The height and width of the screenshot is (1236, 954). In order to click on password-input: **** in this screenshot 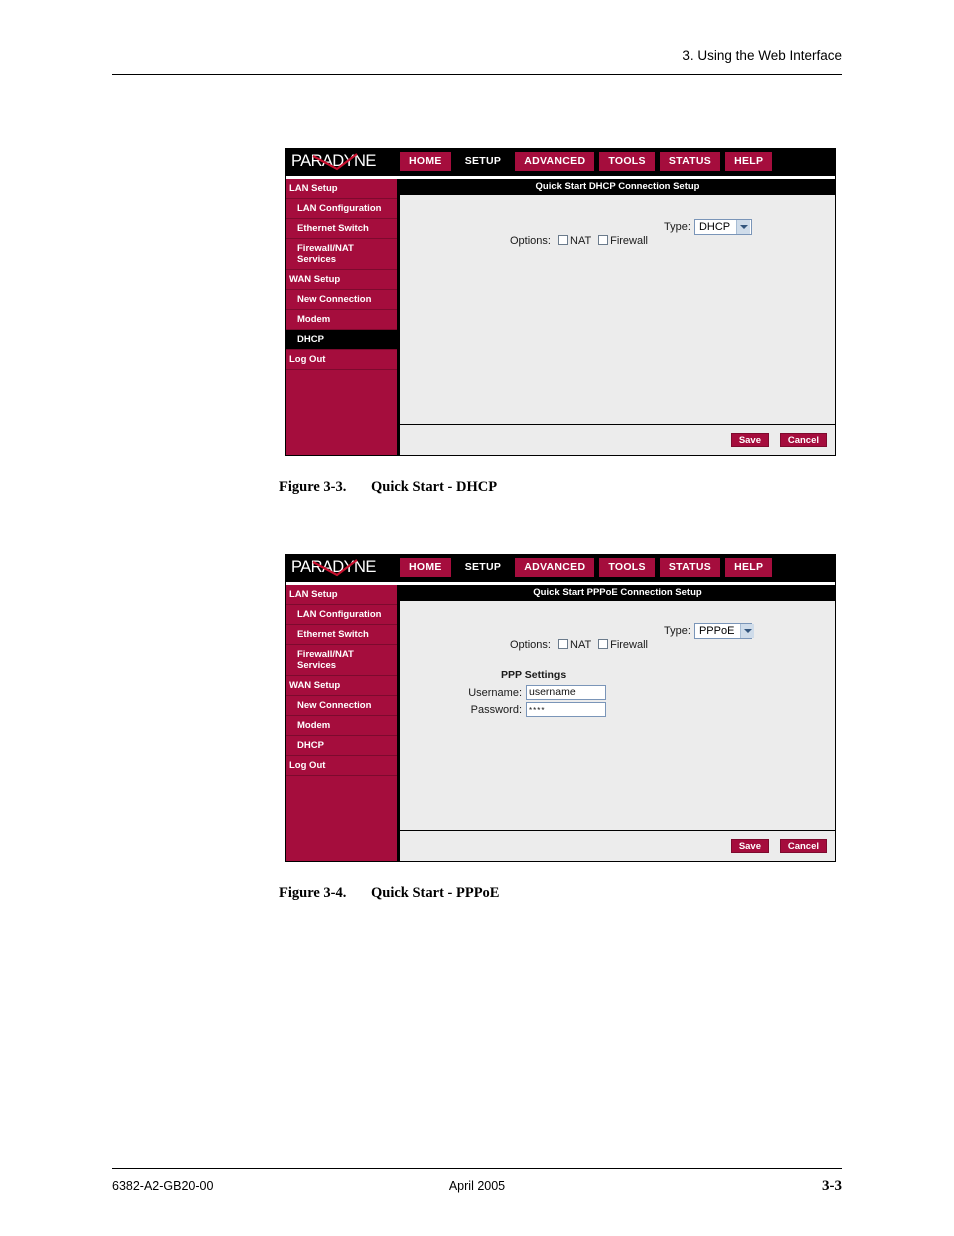, I will do `click(566, 709)`.